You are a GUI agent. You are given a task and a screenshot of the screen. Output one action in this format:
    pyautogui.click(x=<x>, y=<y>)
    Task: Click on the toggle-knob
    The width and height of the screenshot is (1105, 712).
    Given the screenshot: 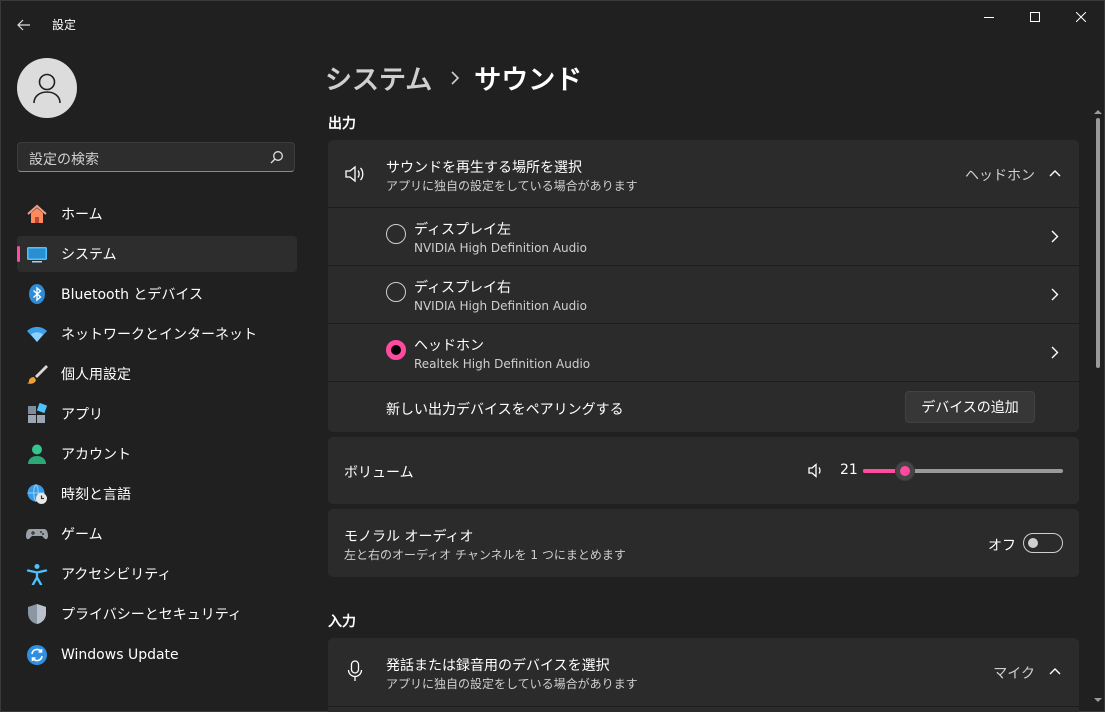 What is the action you would take?
    pyautogui.click(x=1033, y=543)
    